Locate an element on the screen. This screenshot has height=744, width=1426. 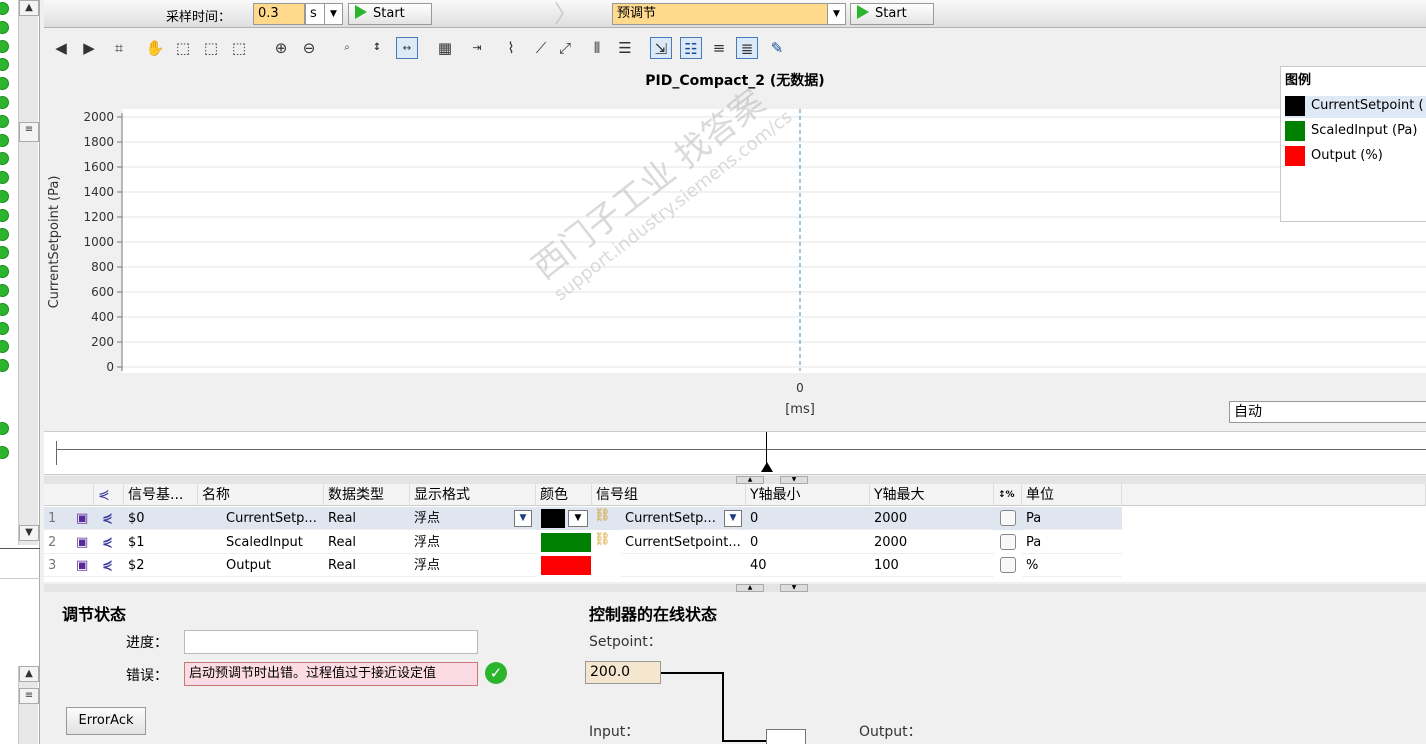
zoom-100-icon: ⌕ is located at coordinates (347, 48).